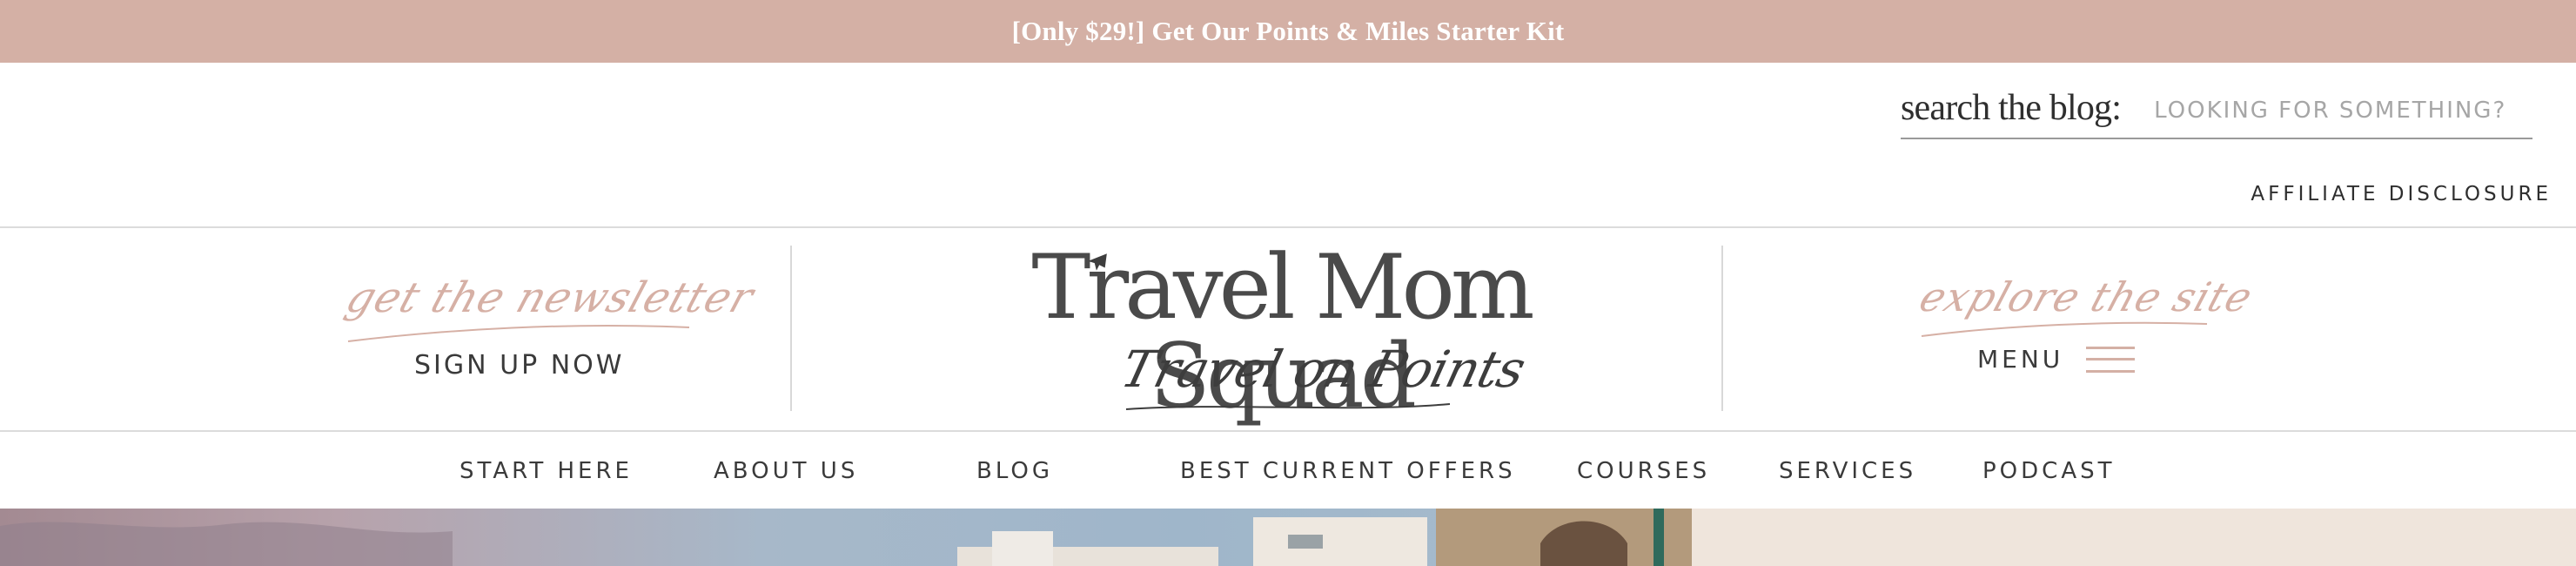 The image size is (2576, 566). I want to click on newsletter-script-heading: get the newsletter, so click(550, 297).